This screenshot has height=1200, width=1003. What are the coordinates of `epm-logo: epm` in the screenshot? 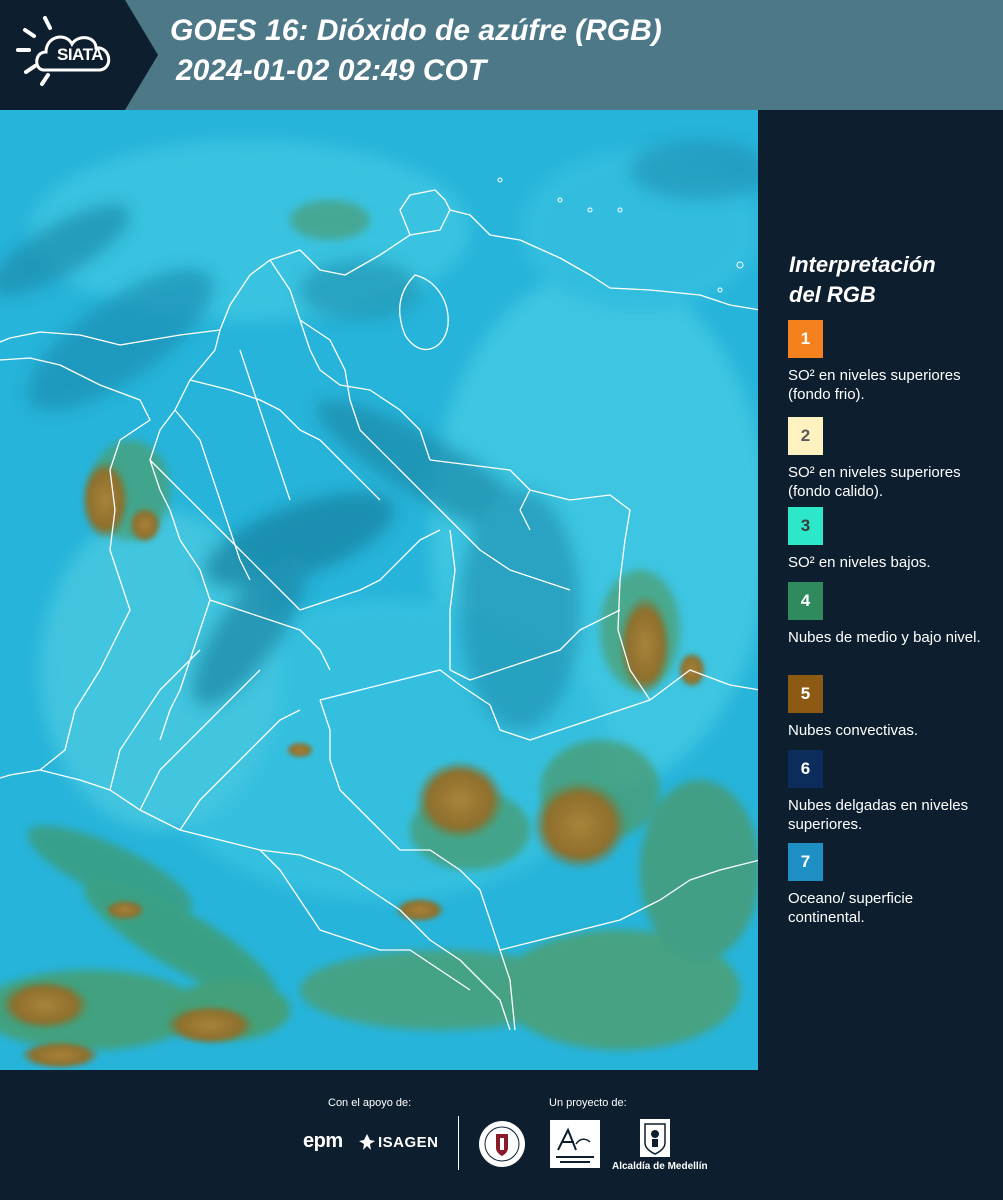 It's located at (323, 1141).